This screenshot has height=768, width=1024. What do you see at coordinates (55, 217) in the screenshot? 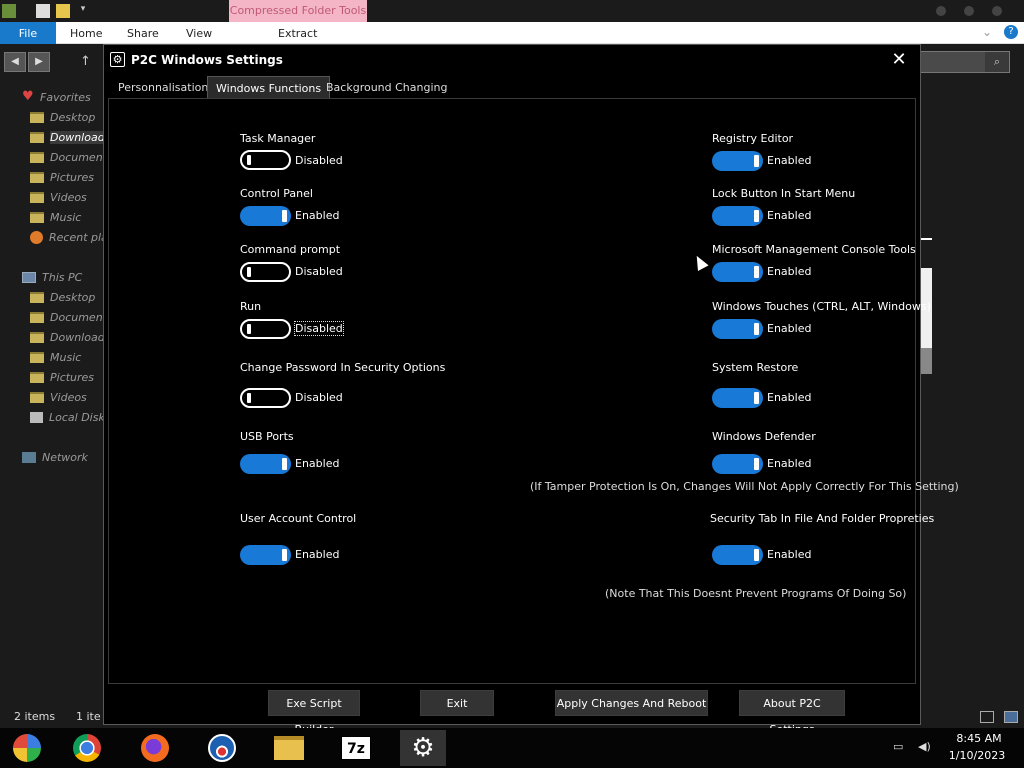
I see `nav-fav-music: Music` at bounding box center [55, 217].